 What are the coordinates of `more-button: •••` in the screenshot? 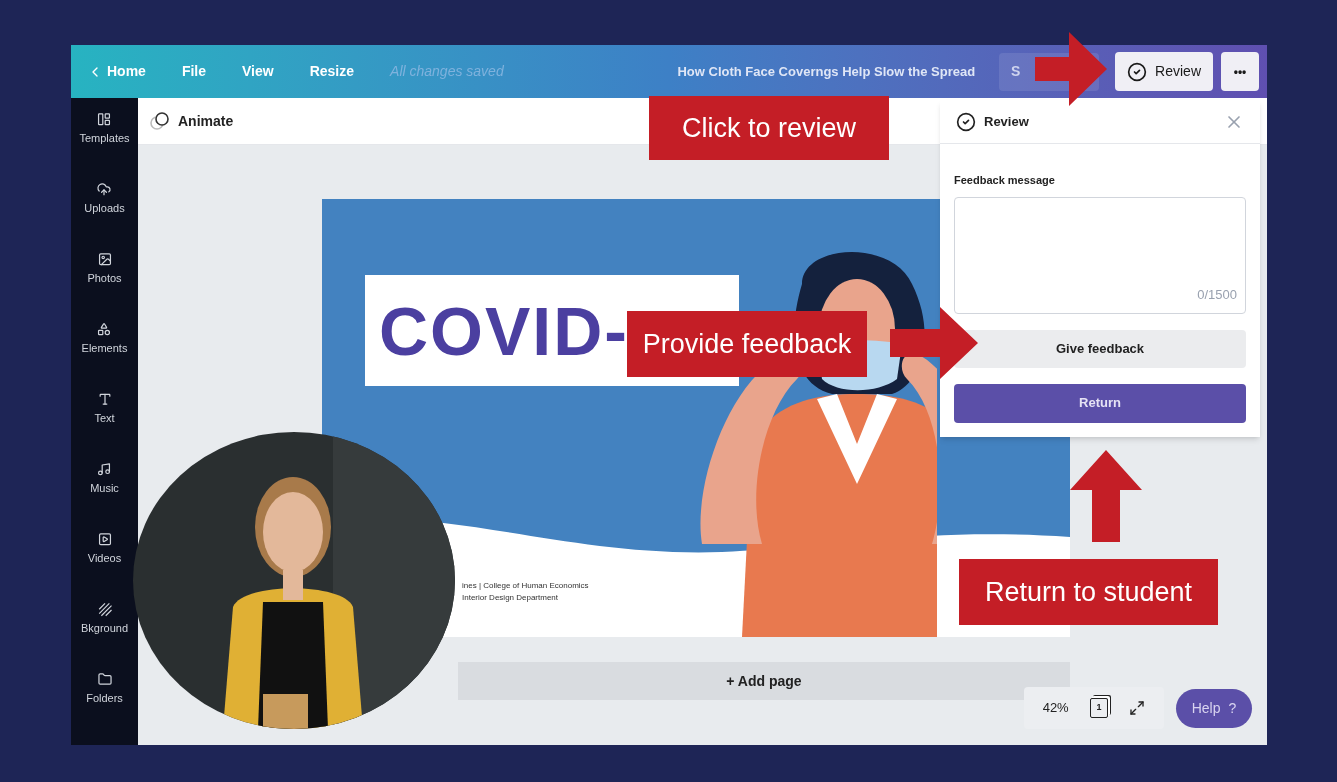 It's located at (1240, 71).